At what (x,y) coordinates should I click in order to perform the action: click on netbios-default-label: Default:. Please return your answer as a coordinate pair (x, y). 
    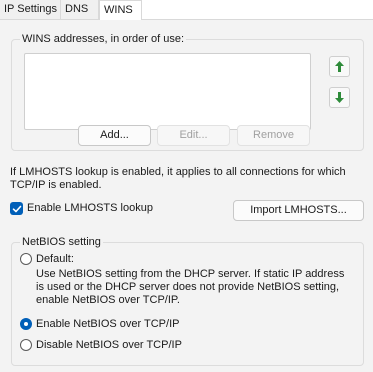
    Looking at the image, I should click on (55, 259).